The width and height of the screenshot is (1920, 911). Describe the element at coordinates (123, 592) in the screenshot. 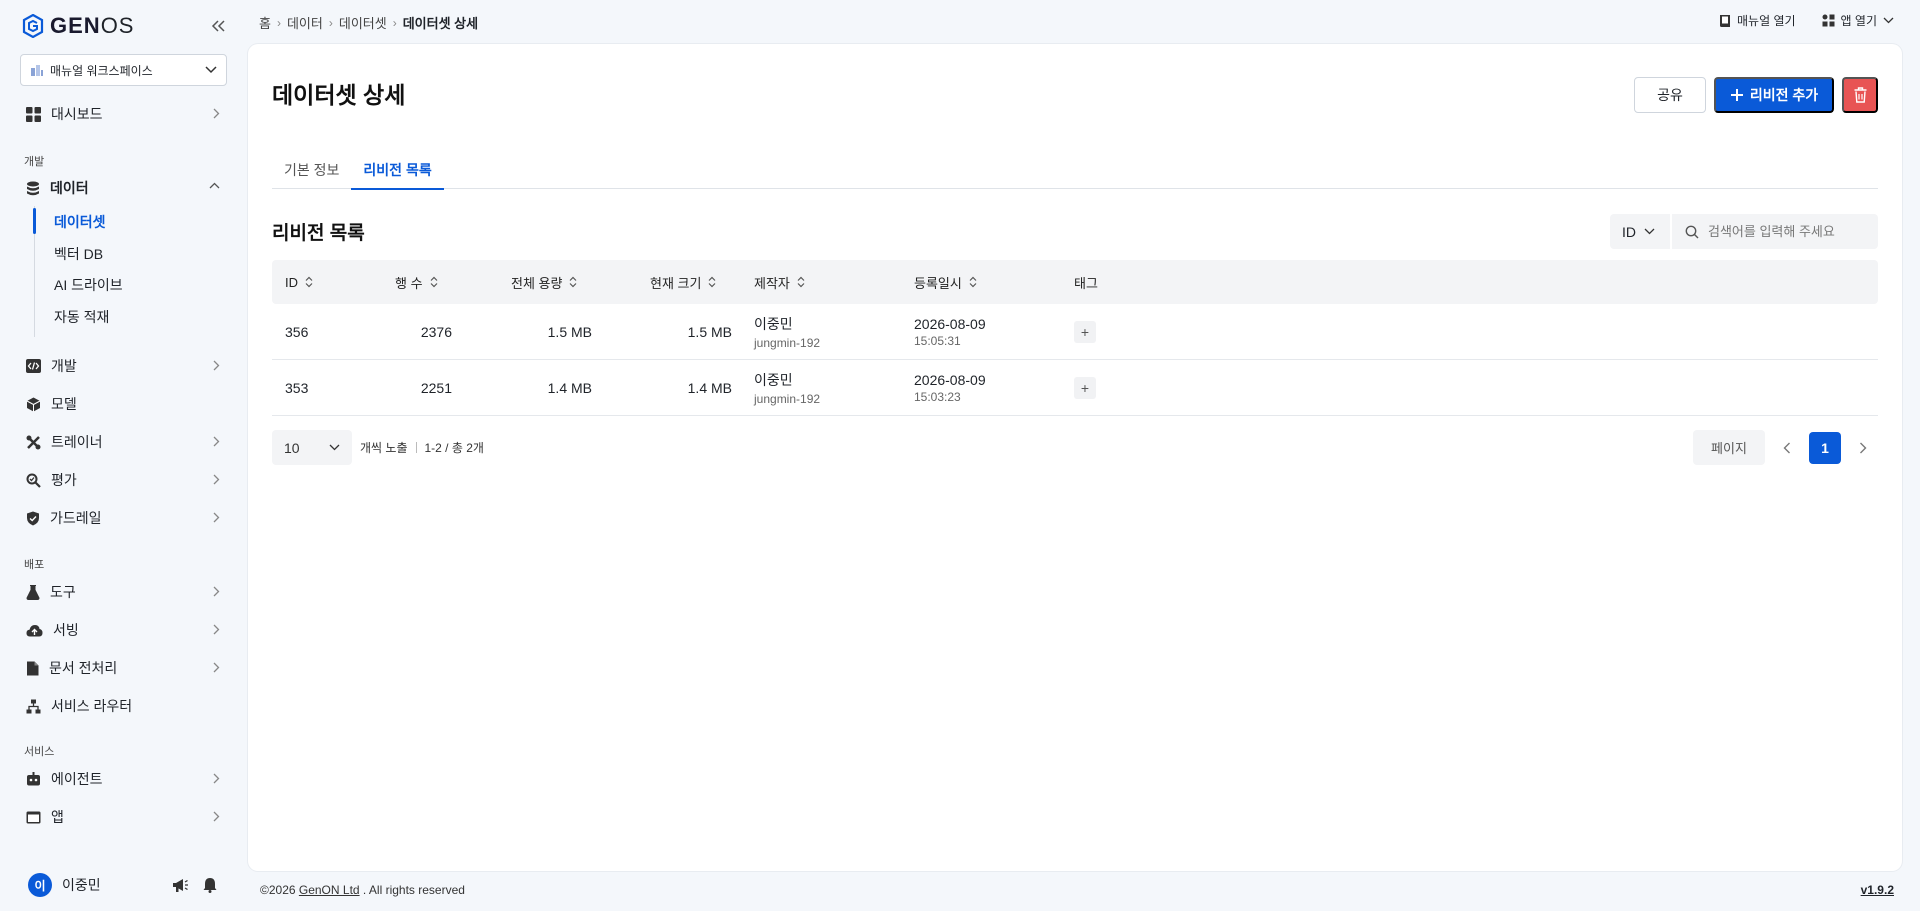

I see `sidebar-item-tools: 도구` at that location.